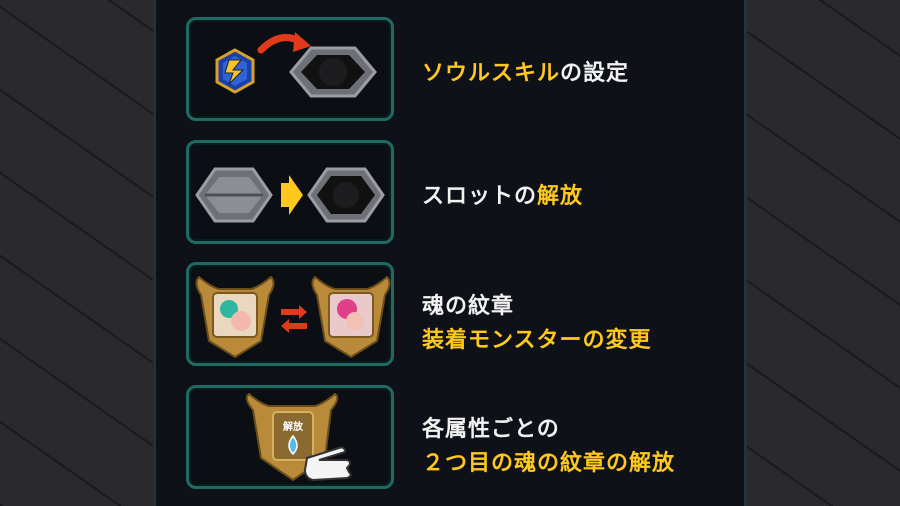 This screenshot has width=900, height=506. What do you see at coordinates (491, 73) in the screenshot?
I see `row1-label-main: ソウルスキル` at bounding box center [491, 73].